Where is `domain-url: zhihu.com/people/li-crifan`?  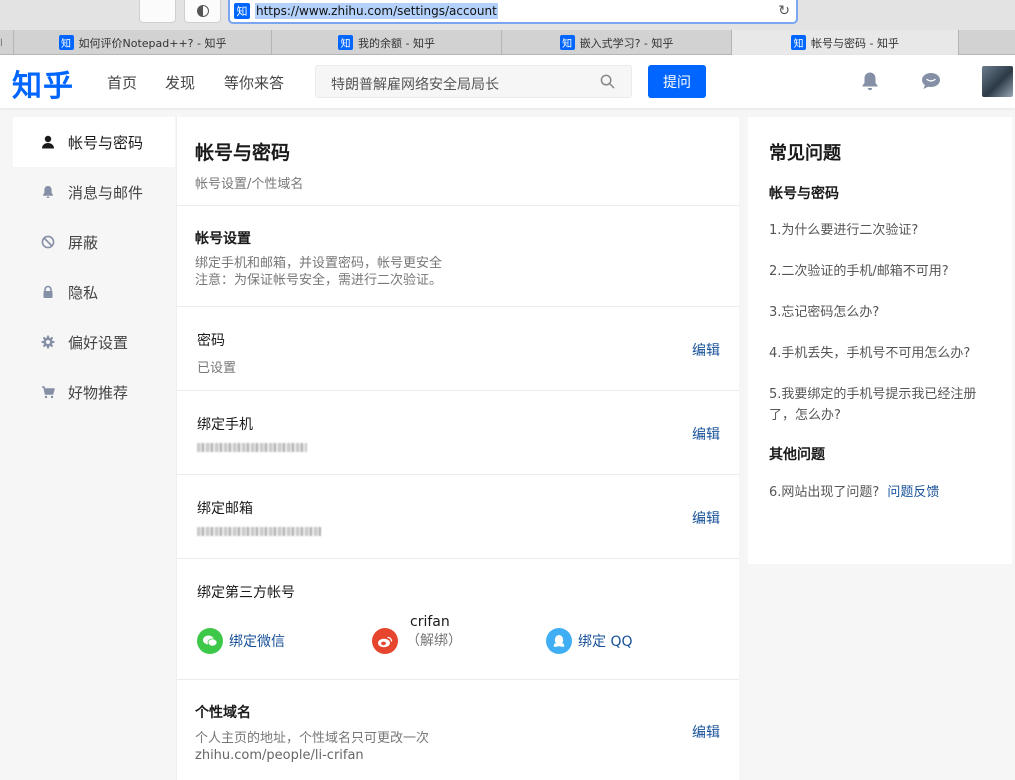
domain-url: zhihu.com/people/li-crifan is located at coordinates (279, 755).